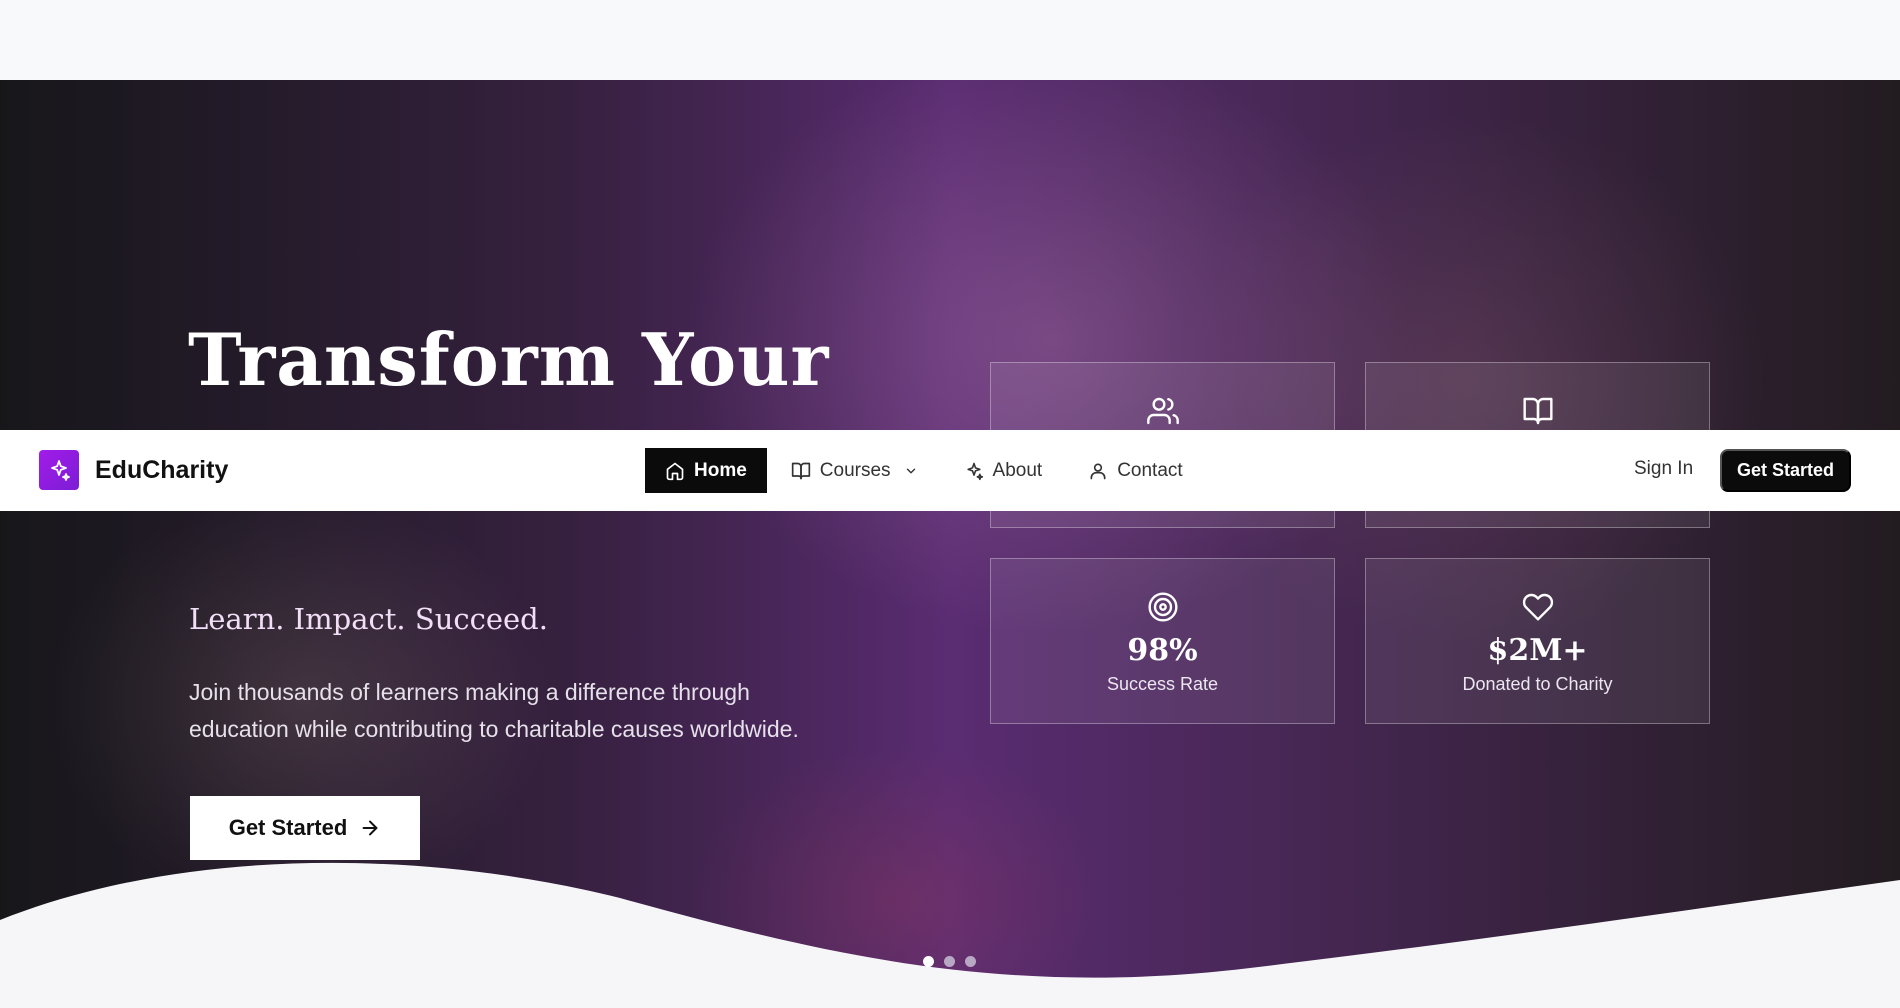 Image resolution: width=1900 pixels, height=1008 pixels. I want to click on nav-item-contact: Contact, so click(1135, 470).